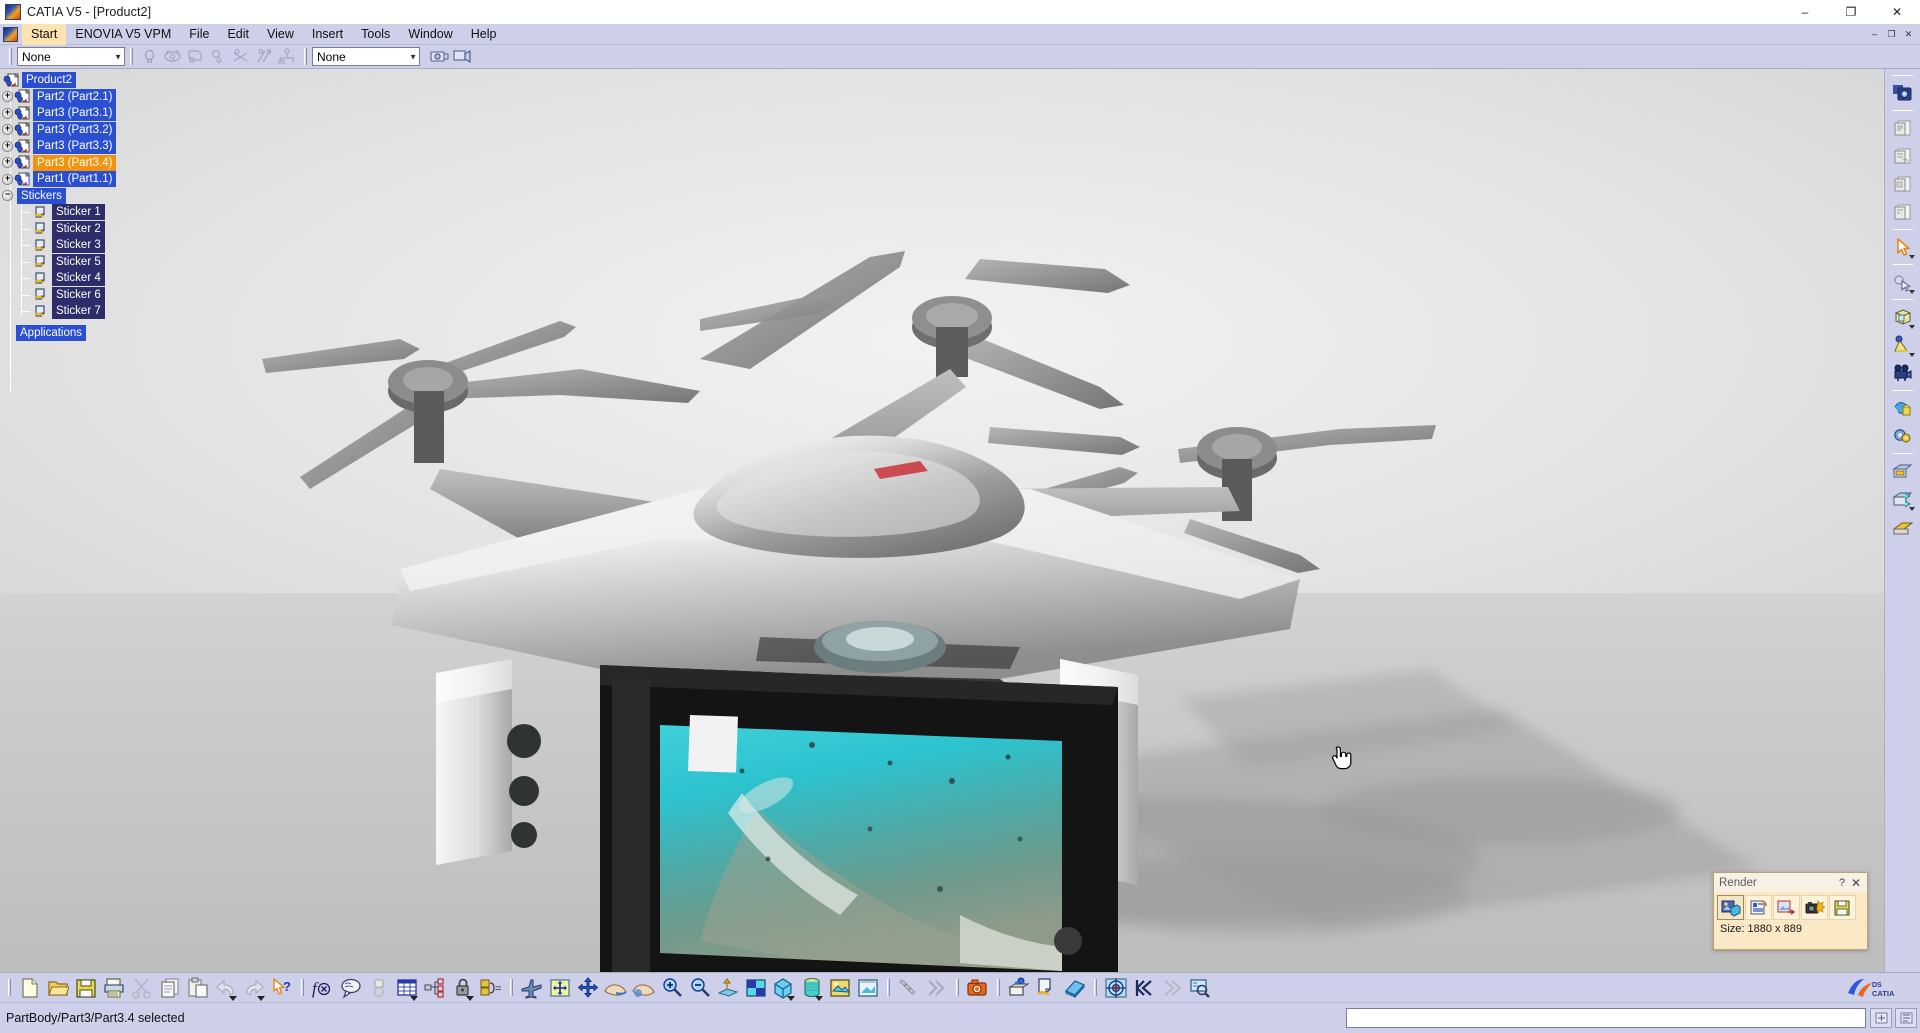  What do you see at coordinates (130, 333) in the screenshot?
I see `tree-row-applications: Applications` at bounding box center [130, 333].